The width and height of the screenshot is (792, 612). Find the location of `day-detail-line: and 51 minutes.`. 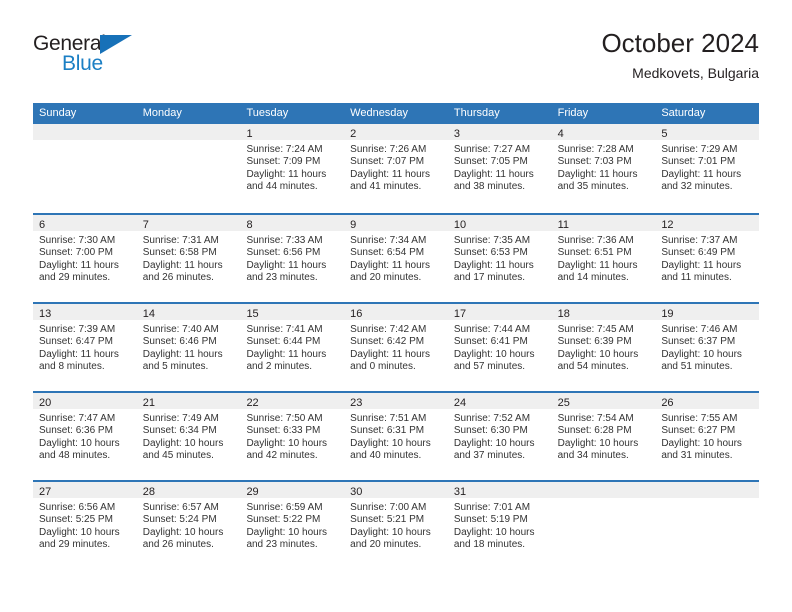

day-detail-line: and 51 minutes. is located at coordinates (697, 366).